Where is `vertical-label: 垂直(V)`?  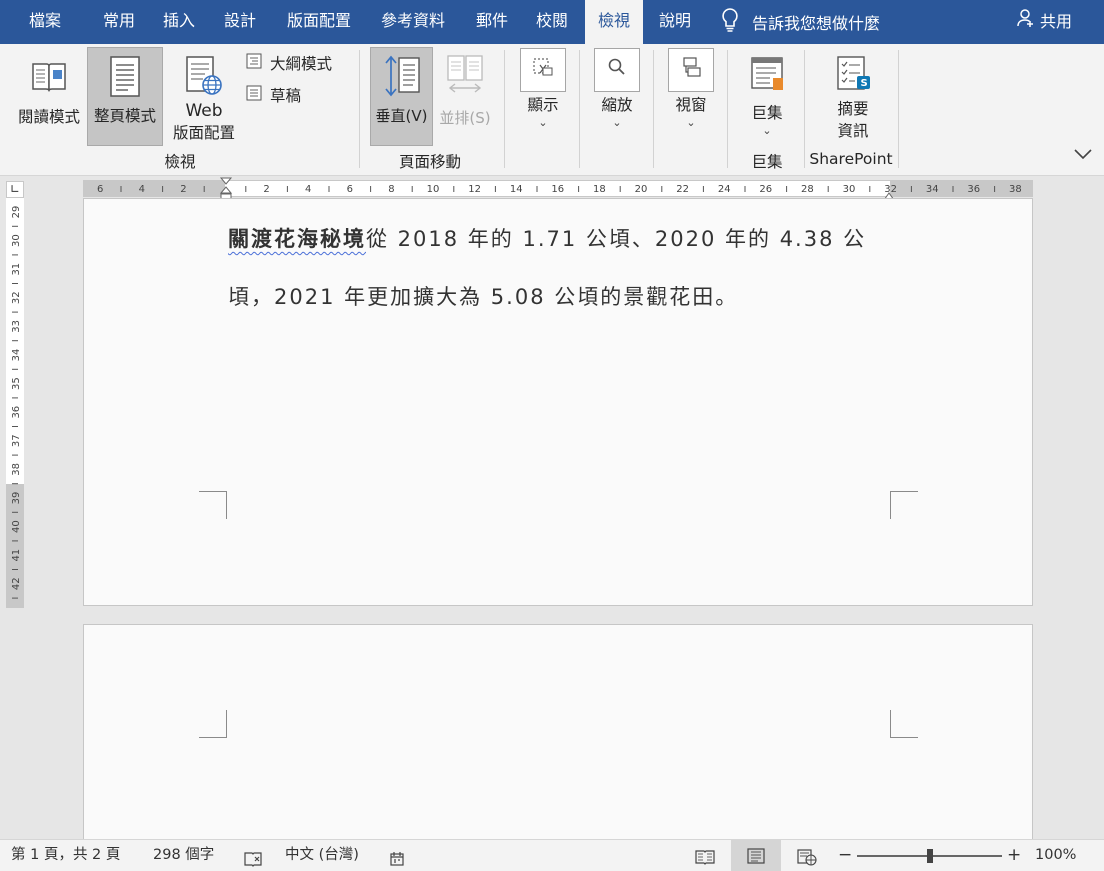 vertical-label: 垂直(V) is located at coordinates (401, 116).